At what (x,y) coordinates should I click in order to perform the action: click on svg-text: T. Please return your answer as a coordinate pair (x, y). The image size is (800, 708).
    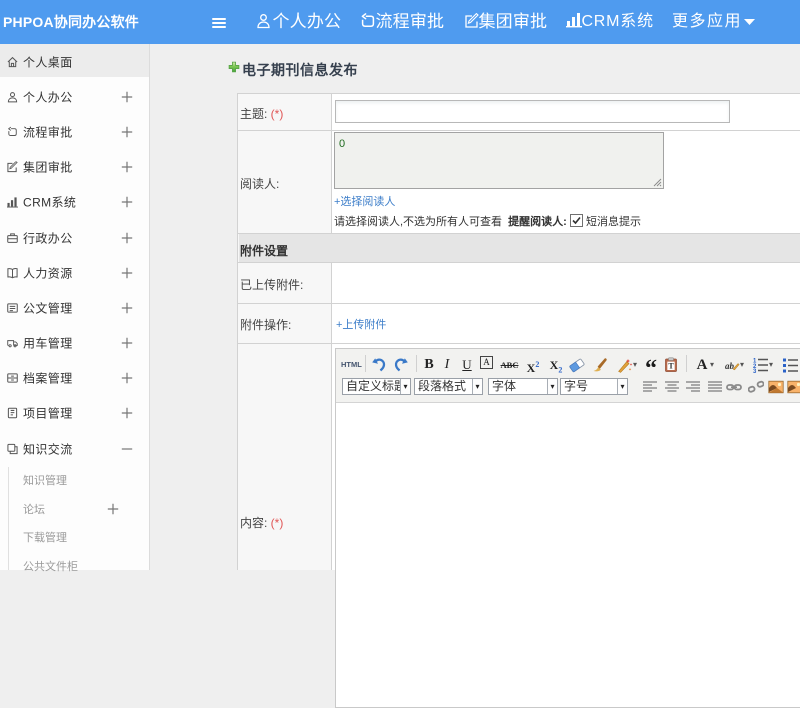
    Looking at the image, I should click on (671, 366).